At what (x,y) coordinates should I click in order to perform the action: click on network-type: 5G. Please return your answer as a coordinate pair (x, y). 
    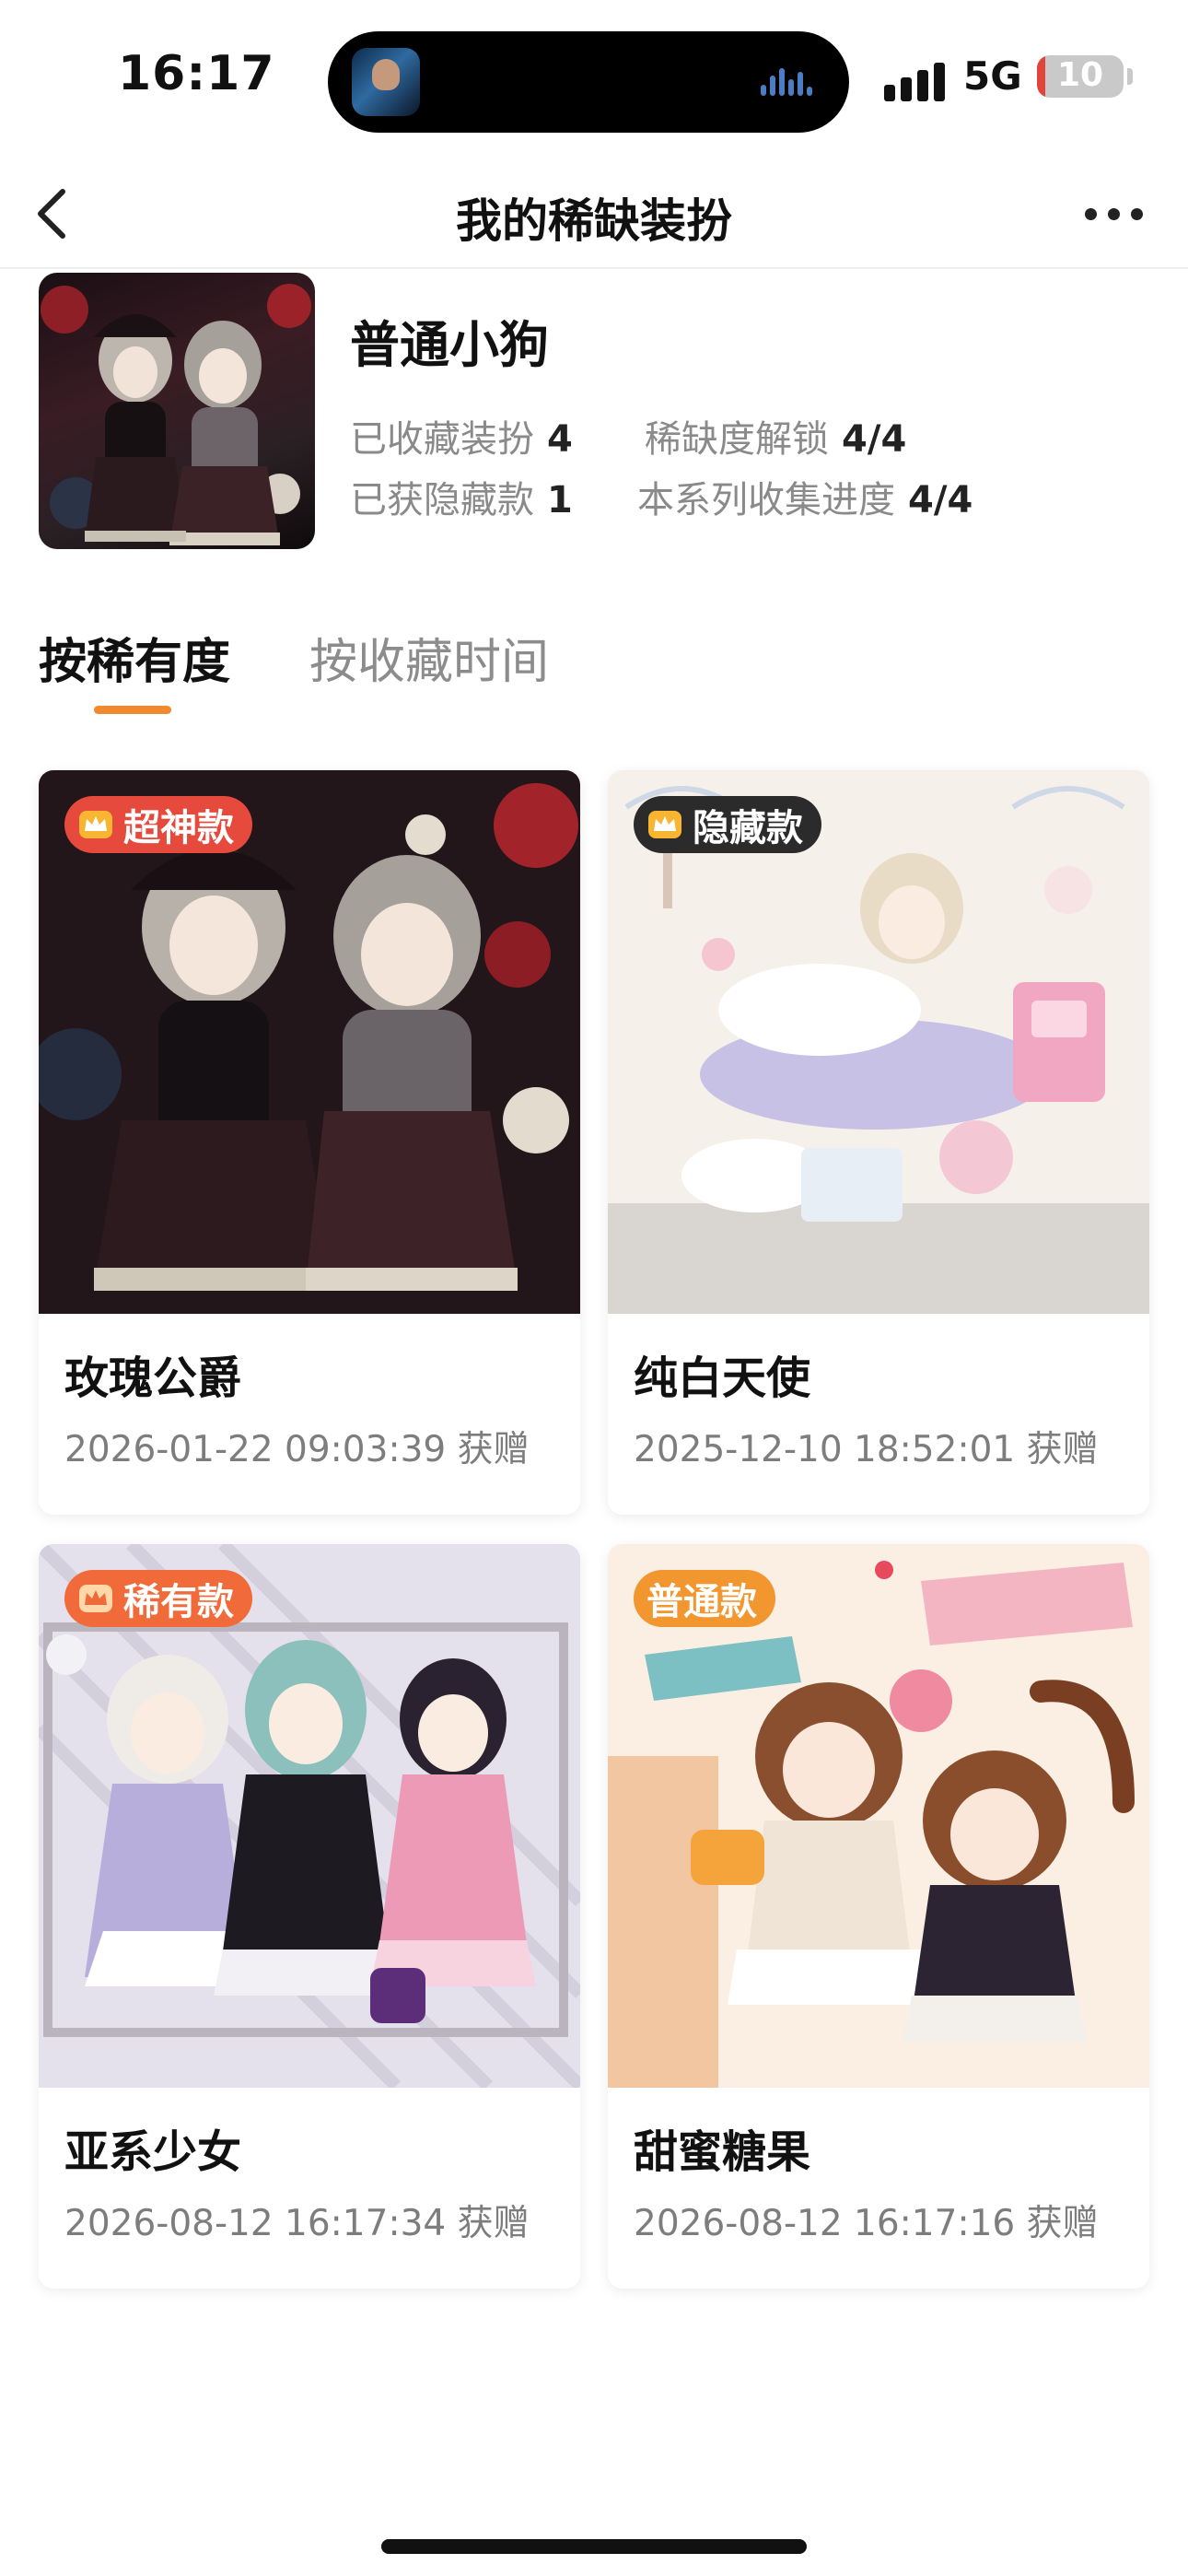
    Looking at the image, I should click on (992, 76).